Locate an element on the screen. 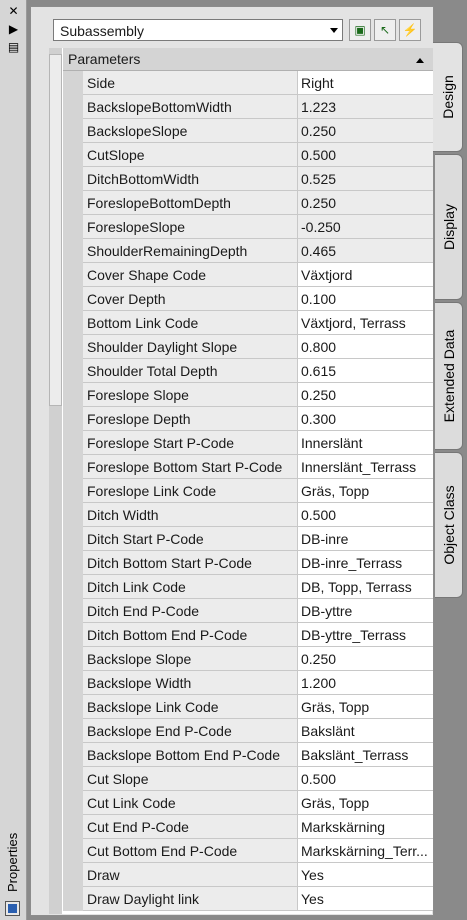 This screenshot has width=467, height=920. property-value: DB-inre_Terrass is located at coordinates (365, 563).